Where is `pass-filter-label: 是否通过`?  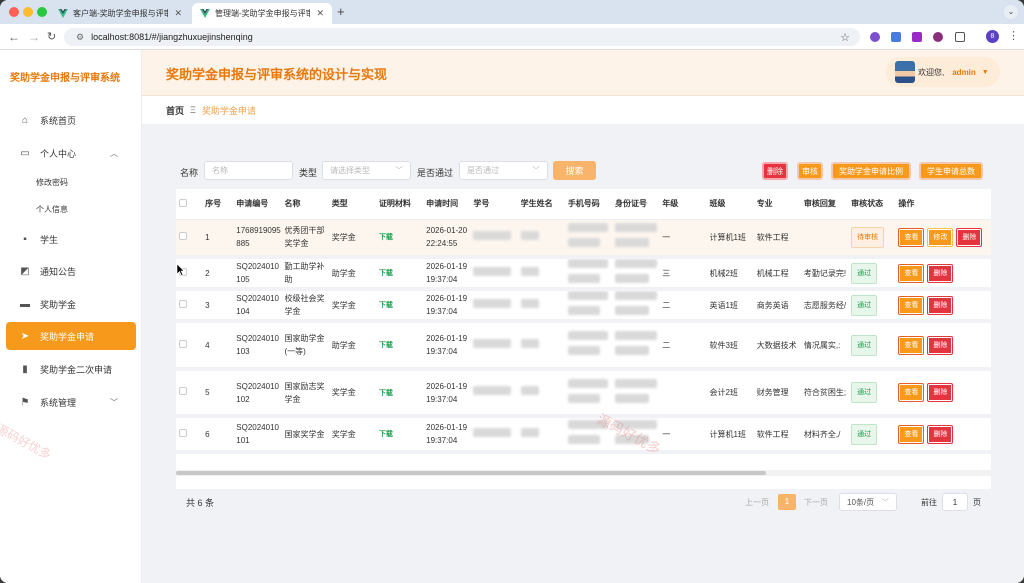
pass-filter-label: 是否通过 is located at coordinates (435, 173).